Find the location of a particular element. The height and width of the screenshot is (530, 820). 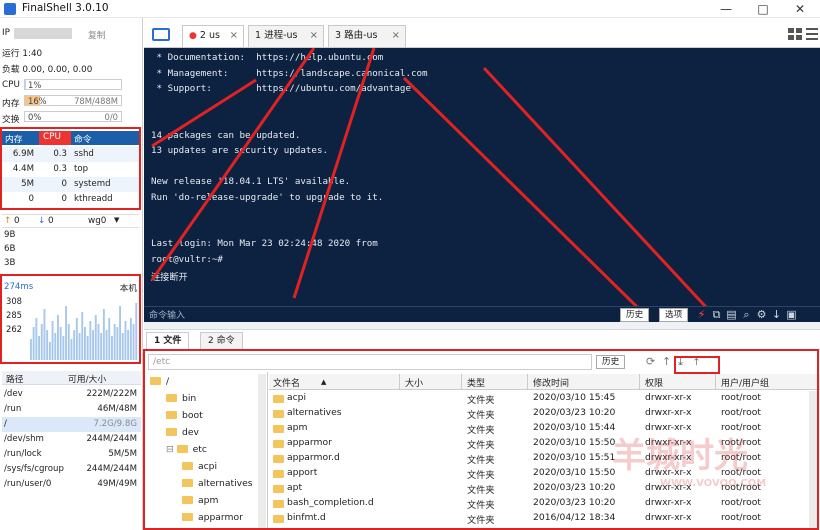

app-icon is located at coordinates (10, 9).